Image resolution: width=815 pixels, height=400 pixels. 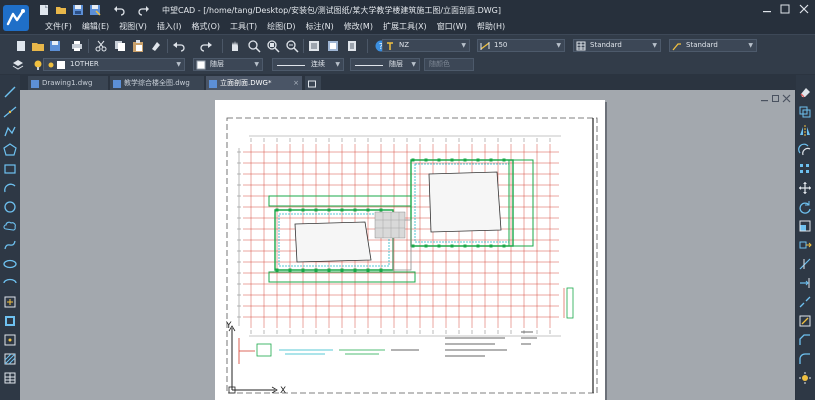 I want to click on revision-cloud-icon, so click(x=10, y=226).